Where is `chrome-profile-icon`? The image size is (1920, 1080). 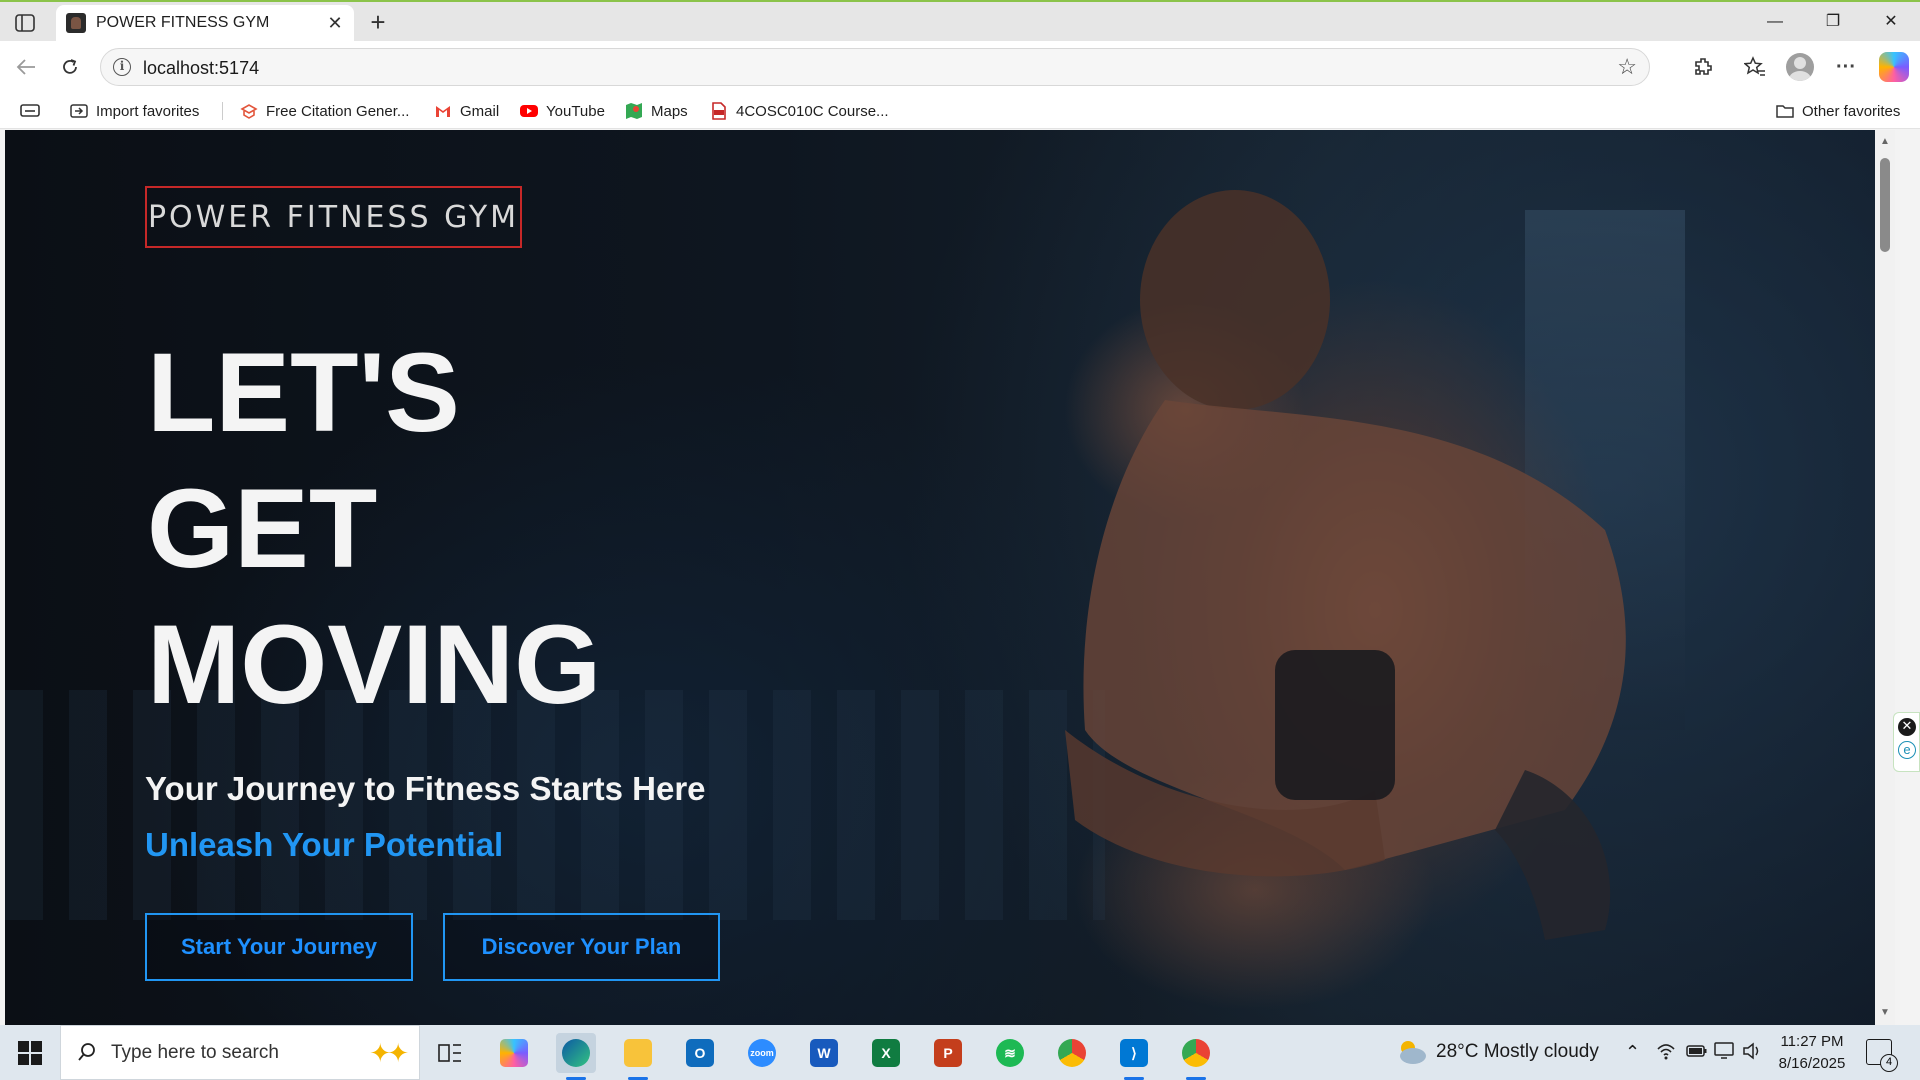
chrome-profile-icon is located at coordinates (1196, 1056).